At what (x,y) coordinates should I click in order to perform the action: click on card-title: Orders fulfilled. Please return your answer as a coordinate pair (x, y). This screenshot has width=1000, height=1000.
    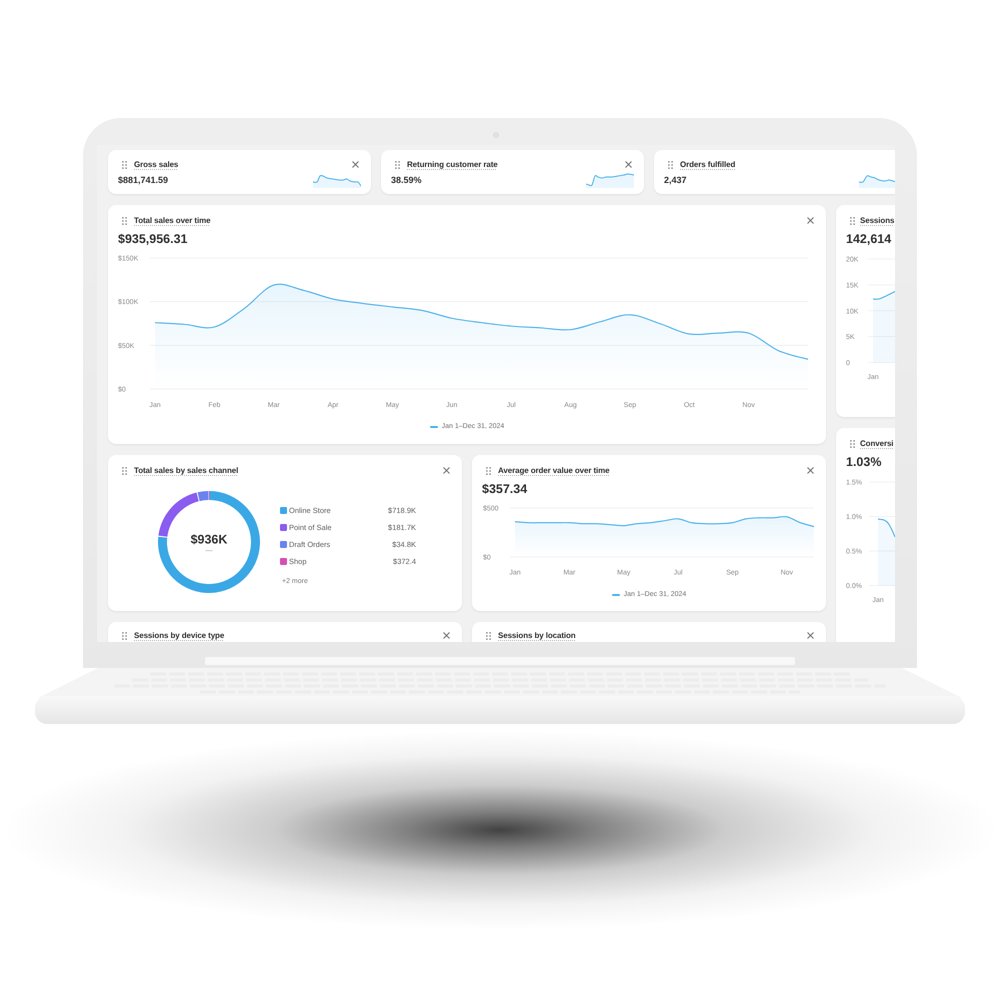
    Looking at the image, I should click on (708, 164).